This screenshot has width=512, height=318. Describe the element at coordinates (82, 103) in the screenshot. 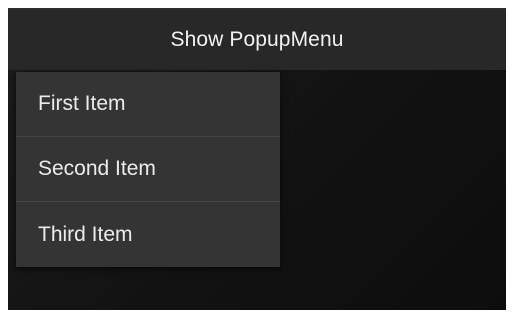

I see `menu-item-label: First Item` at that location.